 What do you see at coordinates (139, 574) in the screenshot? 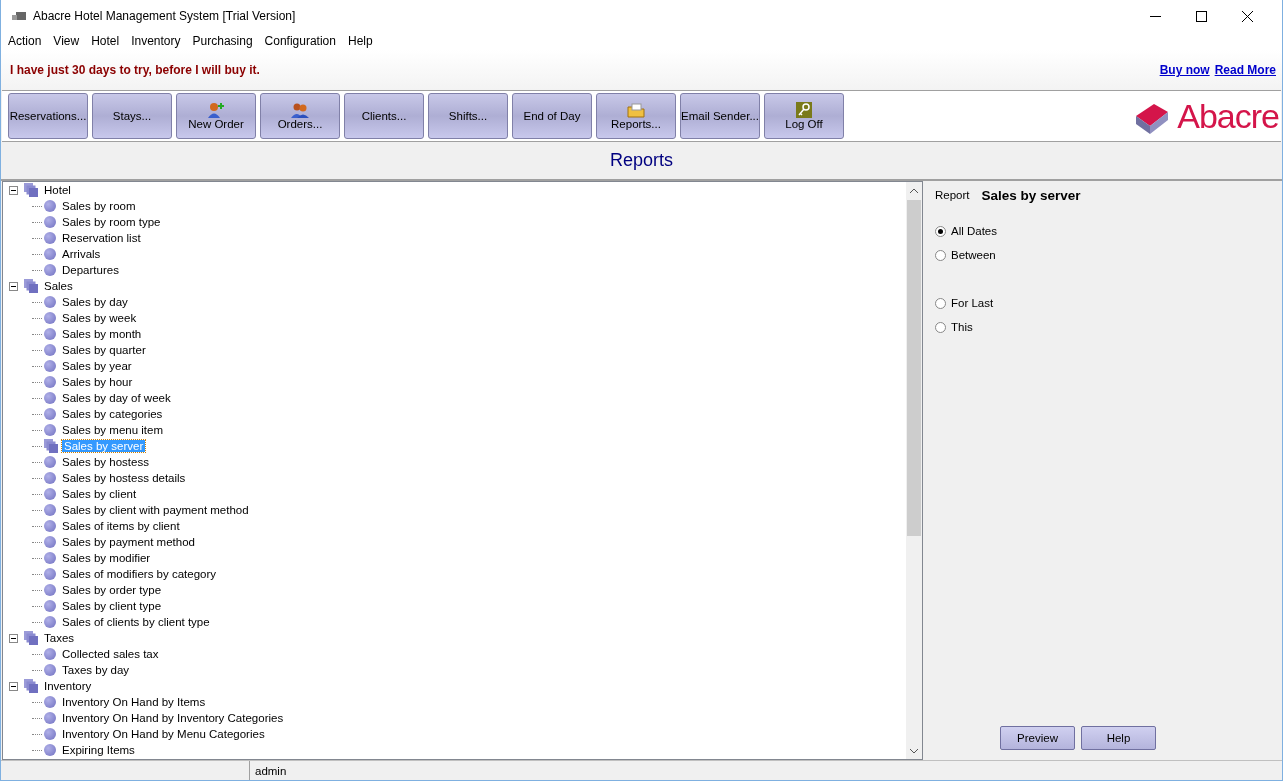
I see `tree-item: Sales of modifiers by category` at bounding box center [139, 574].